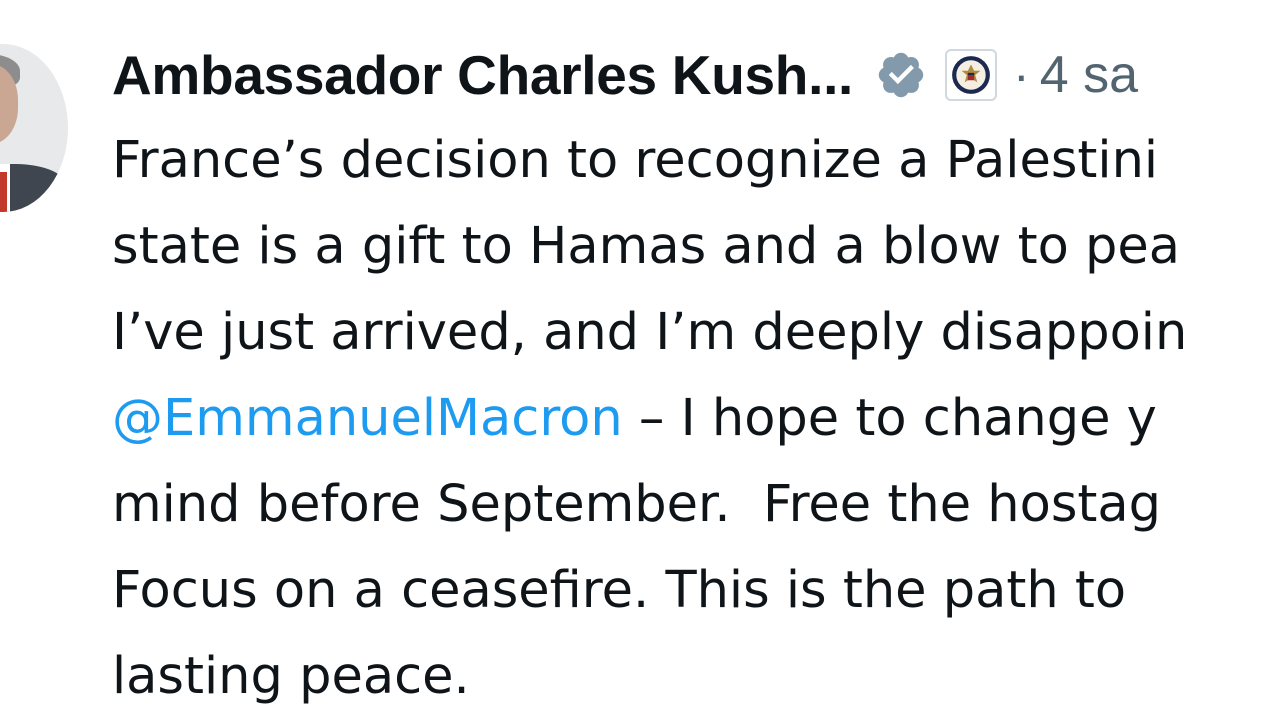 Image resolution: width=1280 pixels, height=720 pixels. What do you see at coordinates (901, 75) in the screenshot?
I see `verified-badge-icon` at bounding box center [901, 75].